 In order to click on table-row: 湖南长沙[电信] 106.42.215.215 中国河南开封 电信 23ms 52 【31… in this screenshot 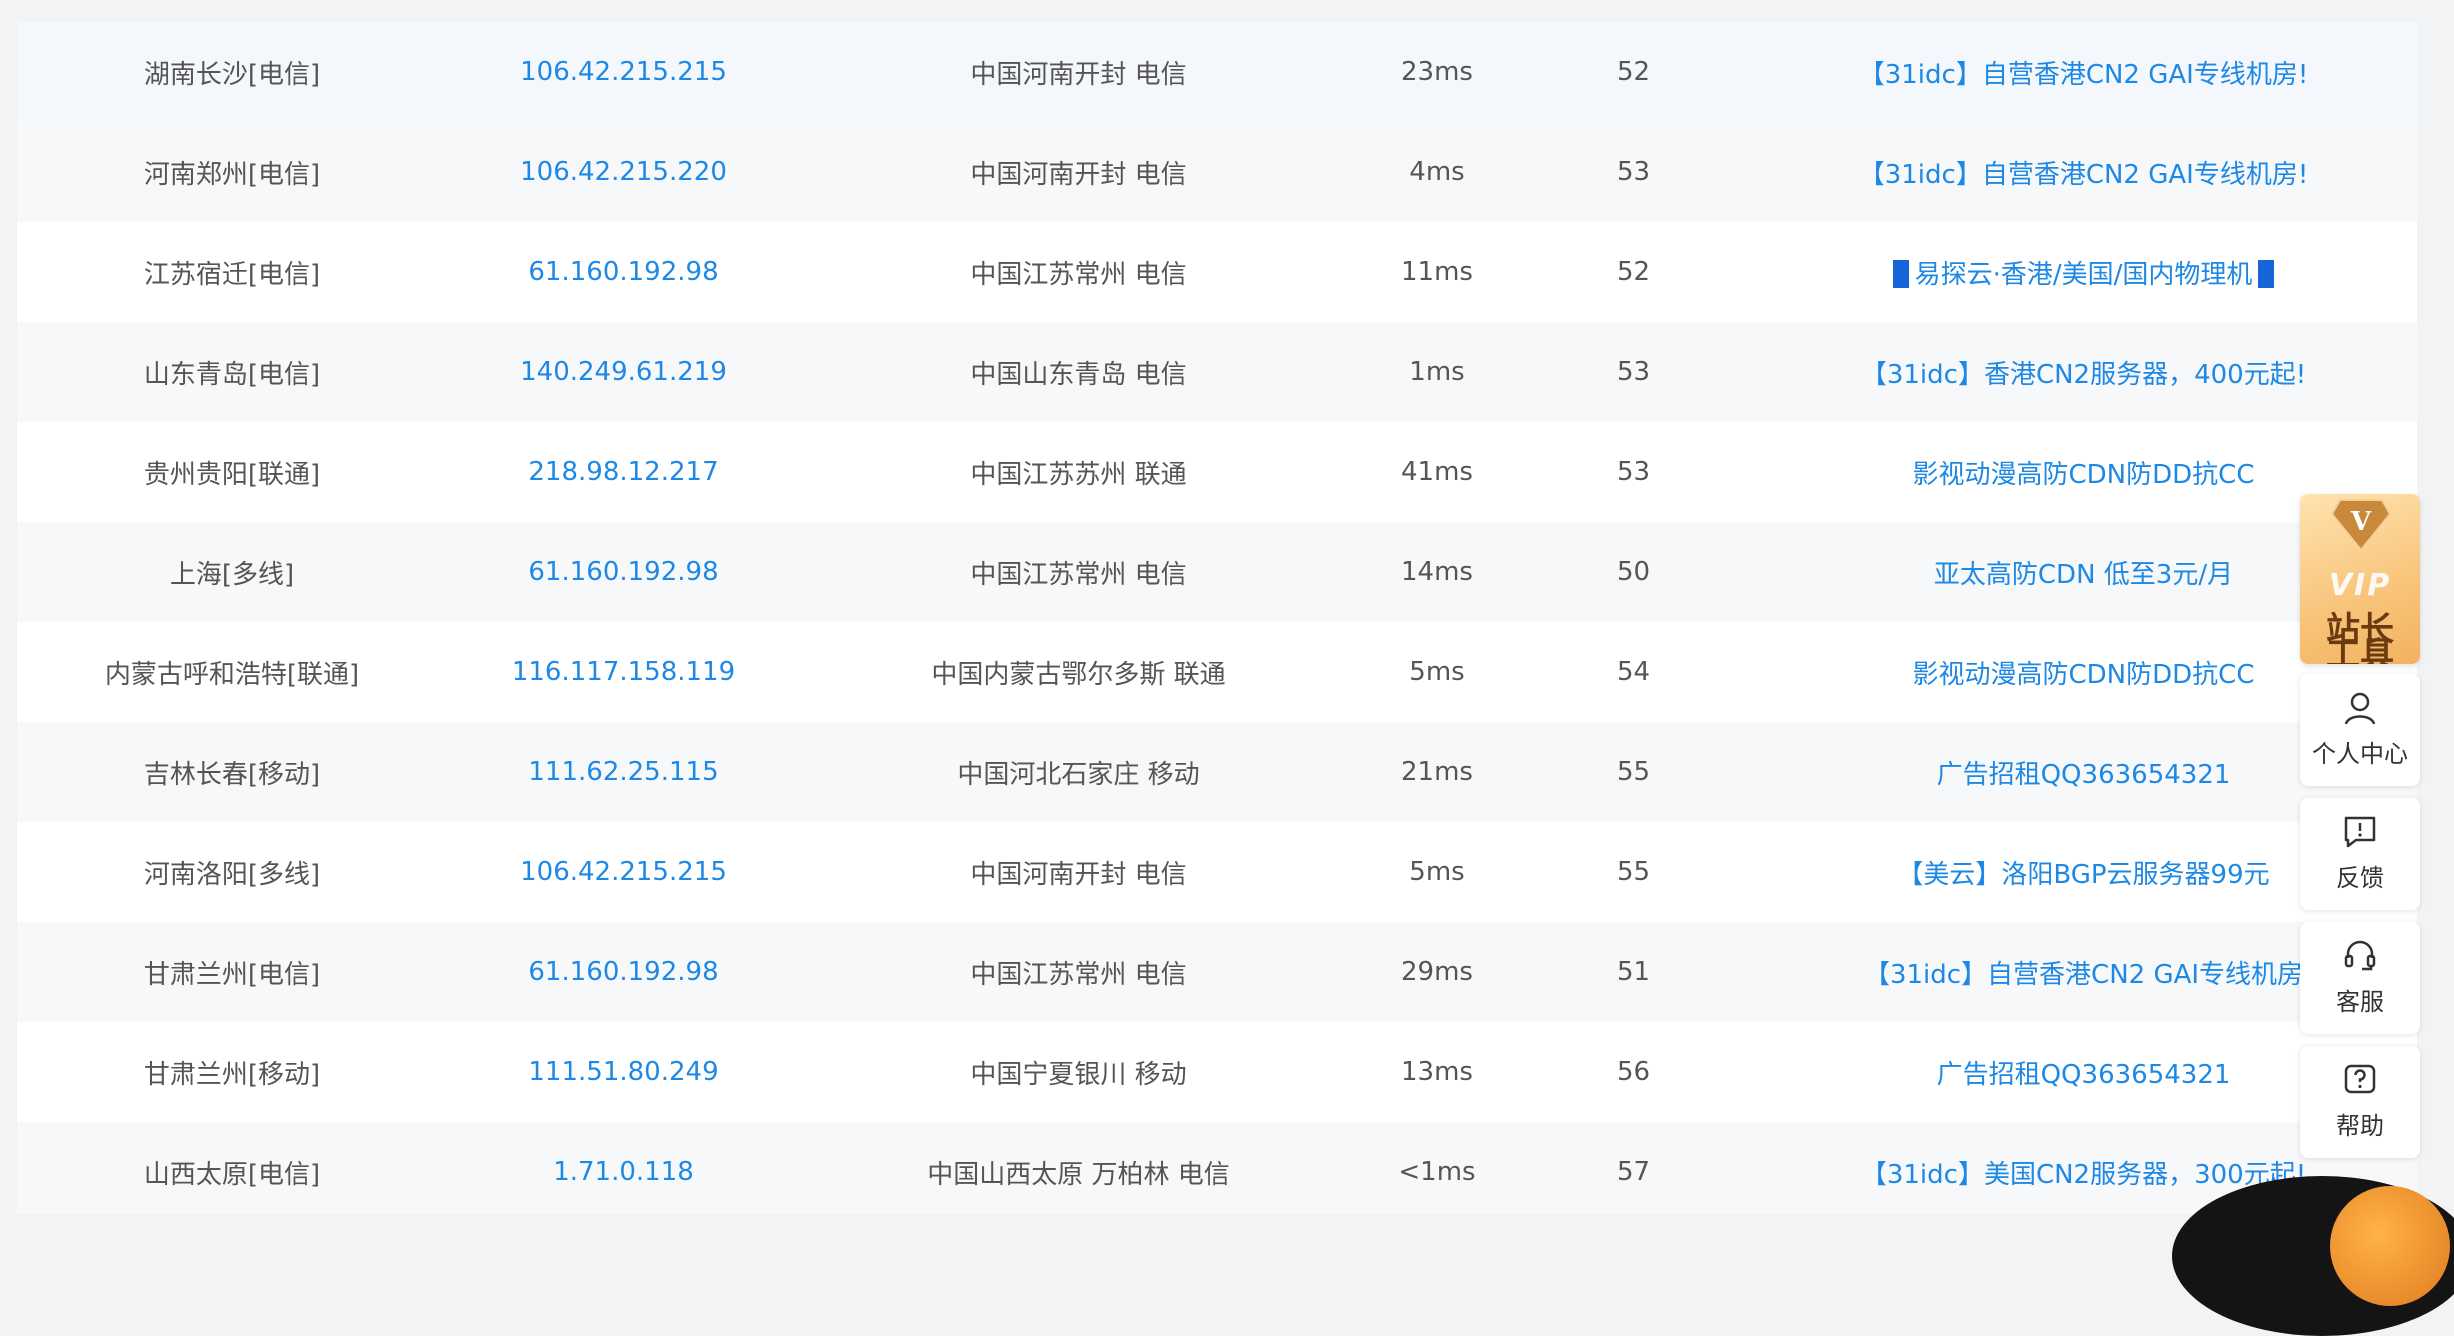, I will do `click(1217, 72)`.